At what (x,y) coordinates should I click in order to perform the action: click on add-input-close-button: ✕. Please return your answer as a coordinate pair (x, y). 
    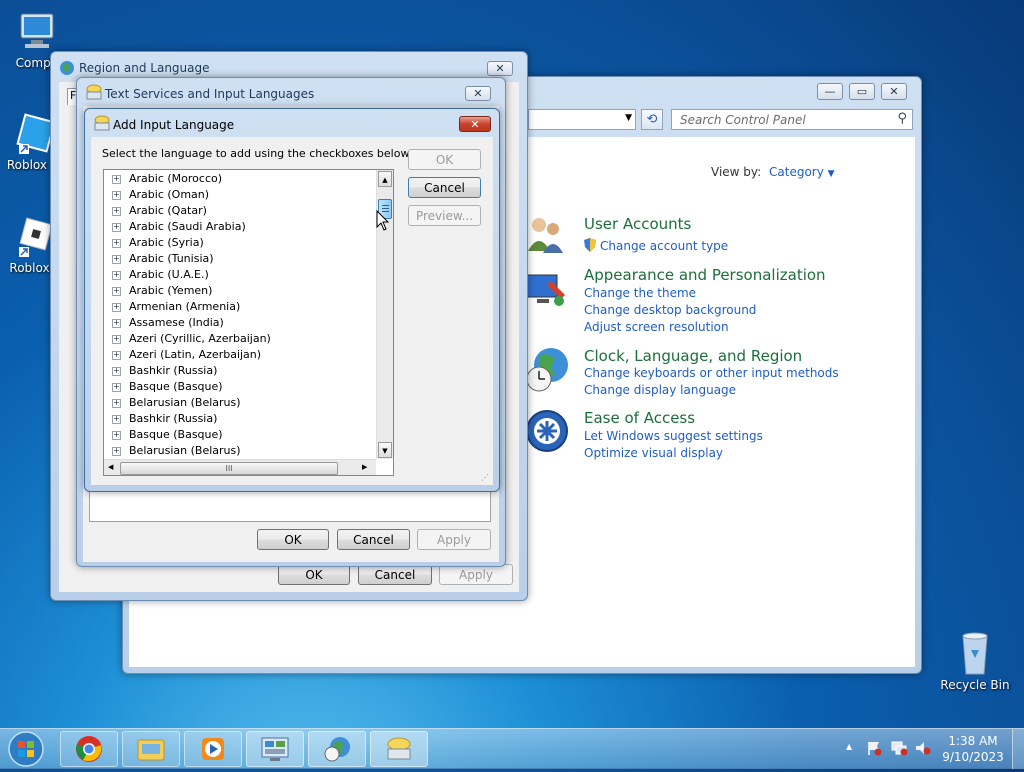
    Looking at the image, I should click on (475, 124).